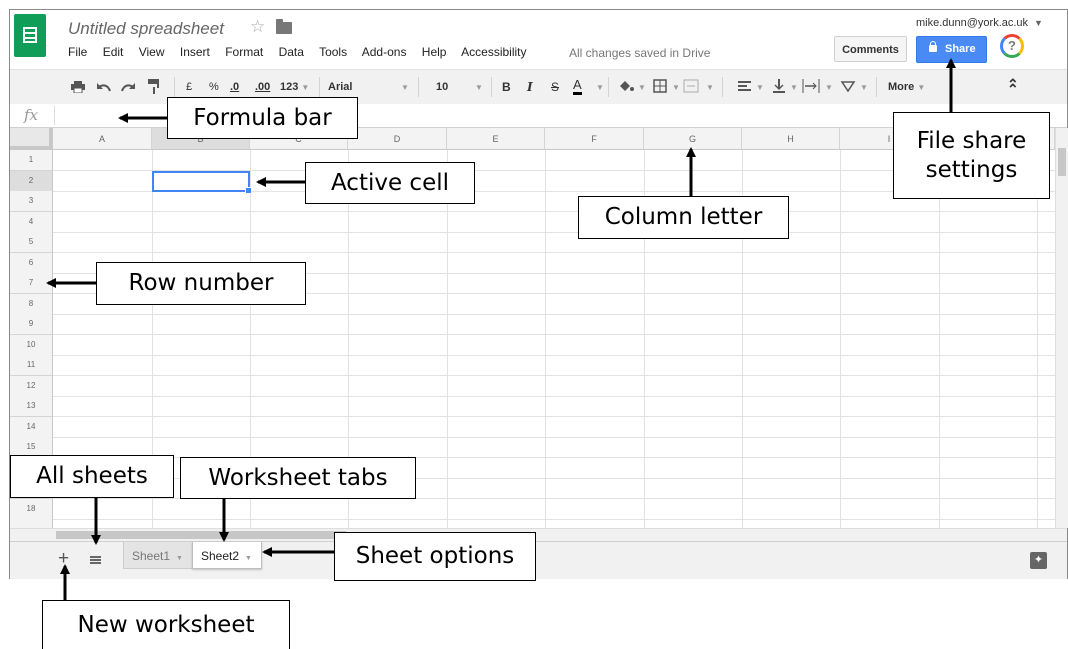 Image resolution: width=1068 pixels, height=649 pixels. Describe the element at coordinates (683, 217) in the screenshot. I see `callout-column-letter: Column letter` at that location.